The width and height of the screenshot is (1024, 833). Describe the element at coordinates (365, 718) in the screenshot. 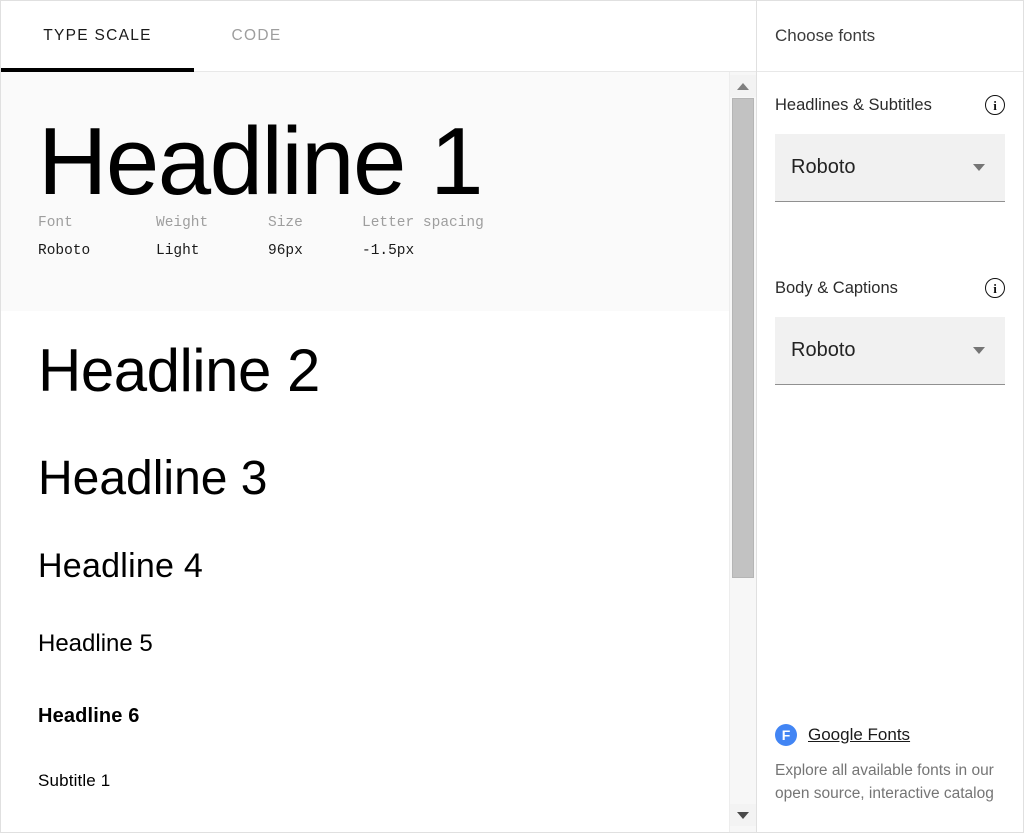

I see `specimen-row-headline-6: Headline 6` at that location.